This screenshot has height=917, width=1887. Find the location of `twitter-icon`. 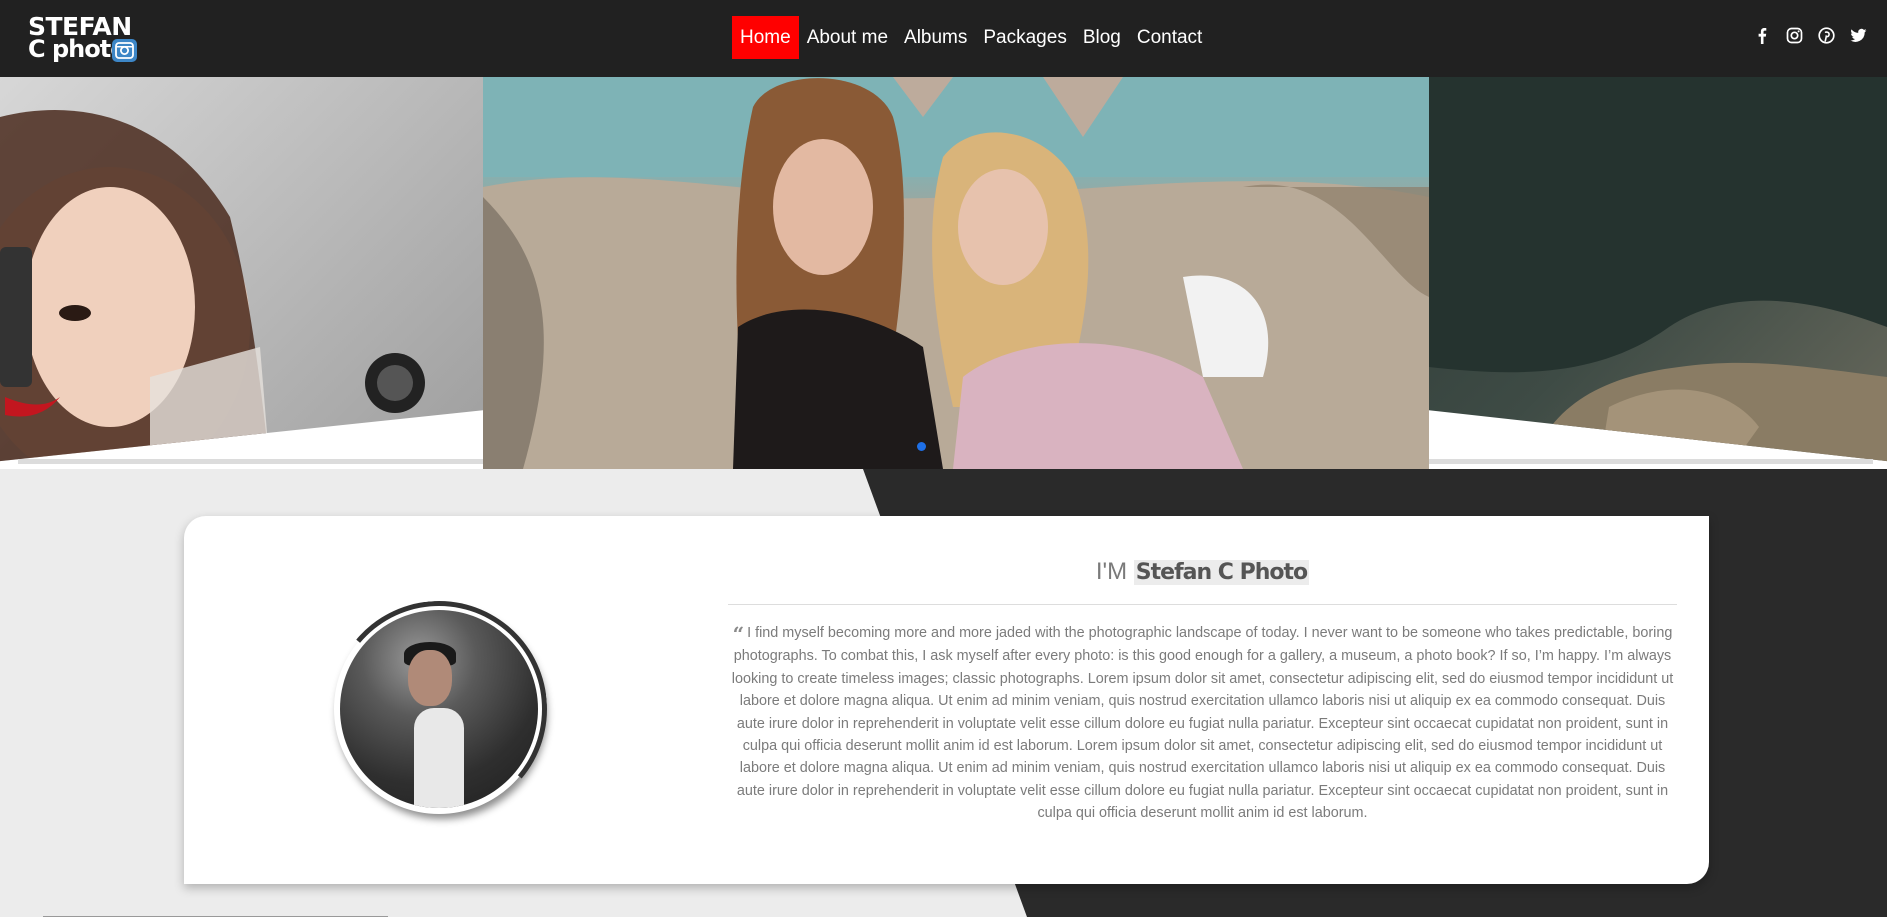

twitter-icon is located at coordinates (1858, 35).